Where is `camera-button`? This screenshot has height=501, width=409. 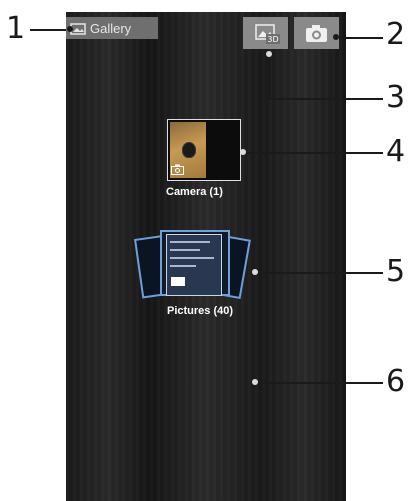
camera-button is located at coordinates (316, 33).